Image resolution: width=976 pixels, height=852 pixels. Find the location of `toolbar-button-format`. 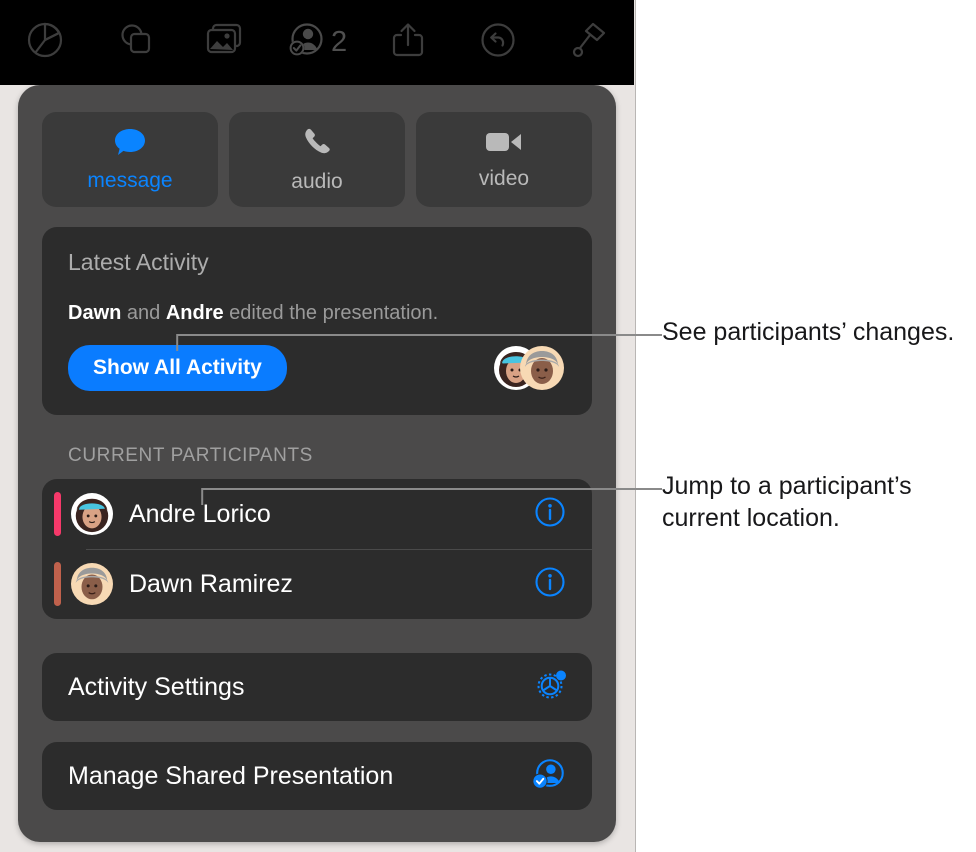

toolbar-button-format is located at coordinates (588, 42).